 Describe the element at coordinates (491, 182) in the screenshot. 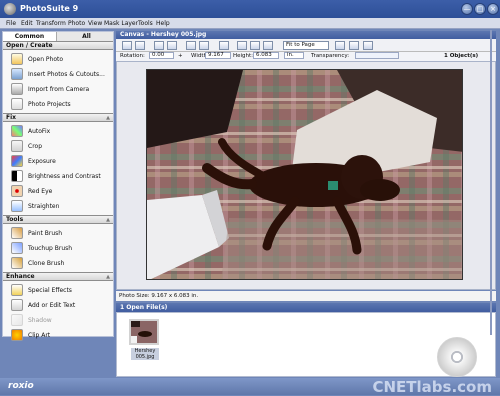

I see `panel-resizer` at that location.